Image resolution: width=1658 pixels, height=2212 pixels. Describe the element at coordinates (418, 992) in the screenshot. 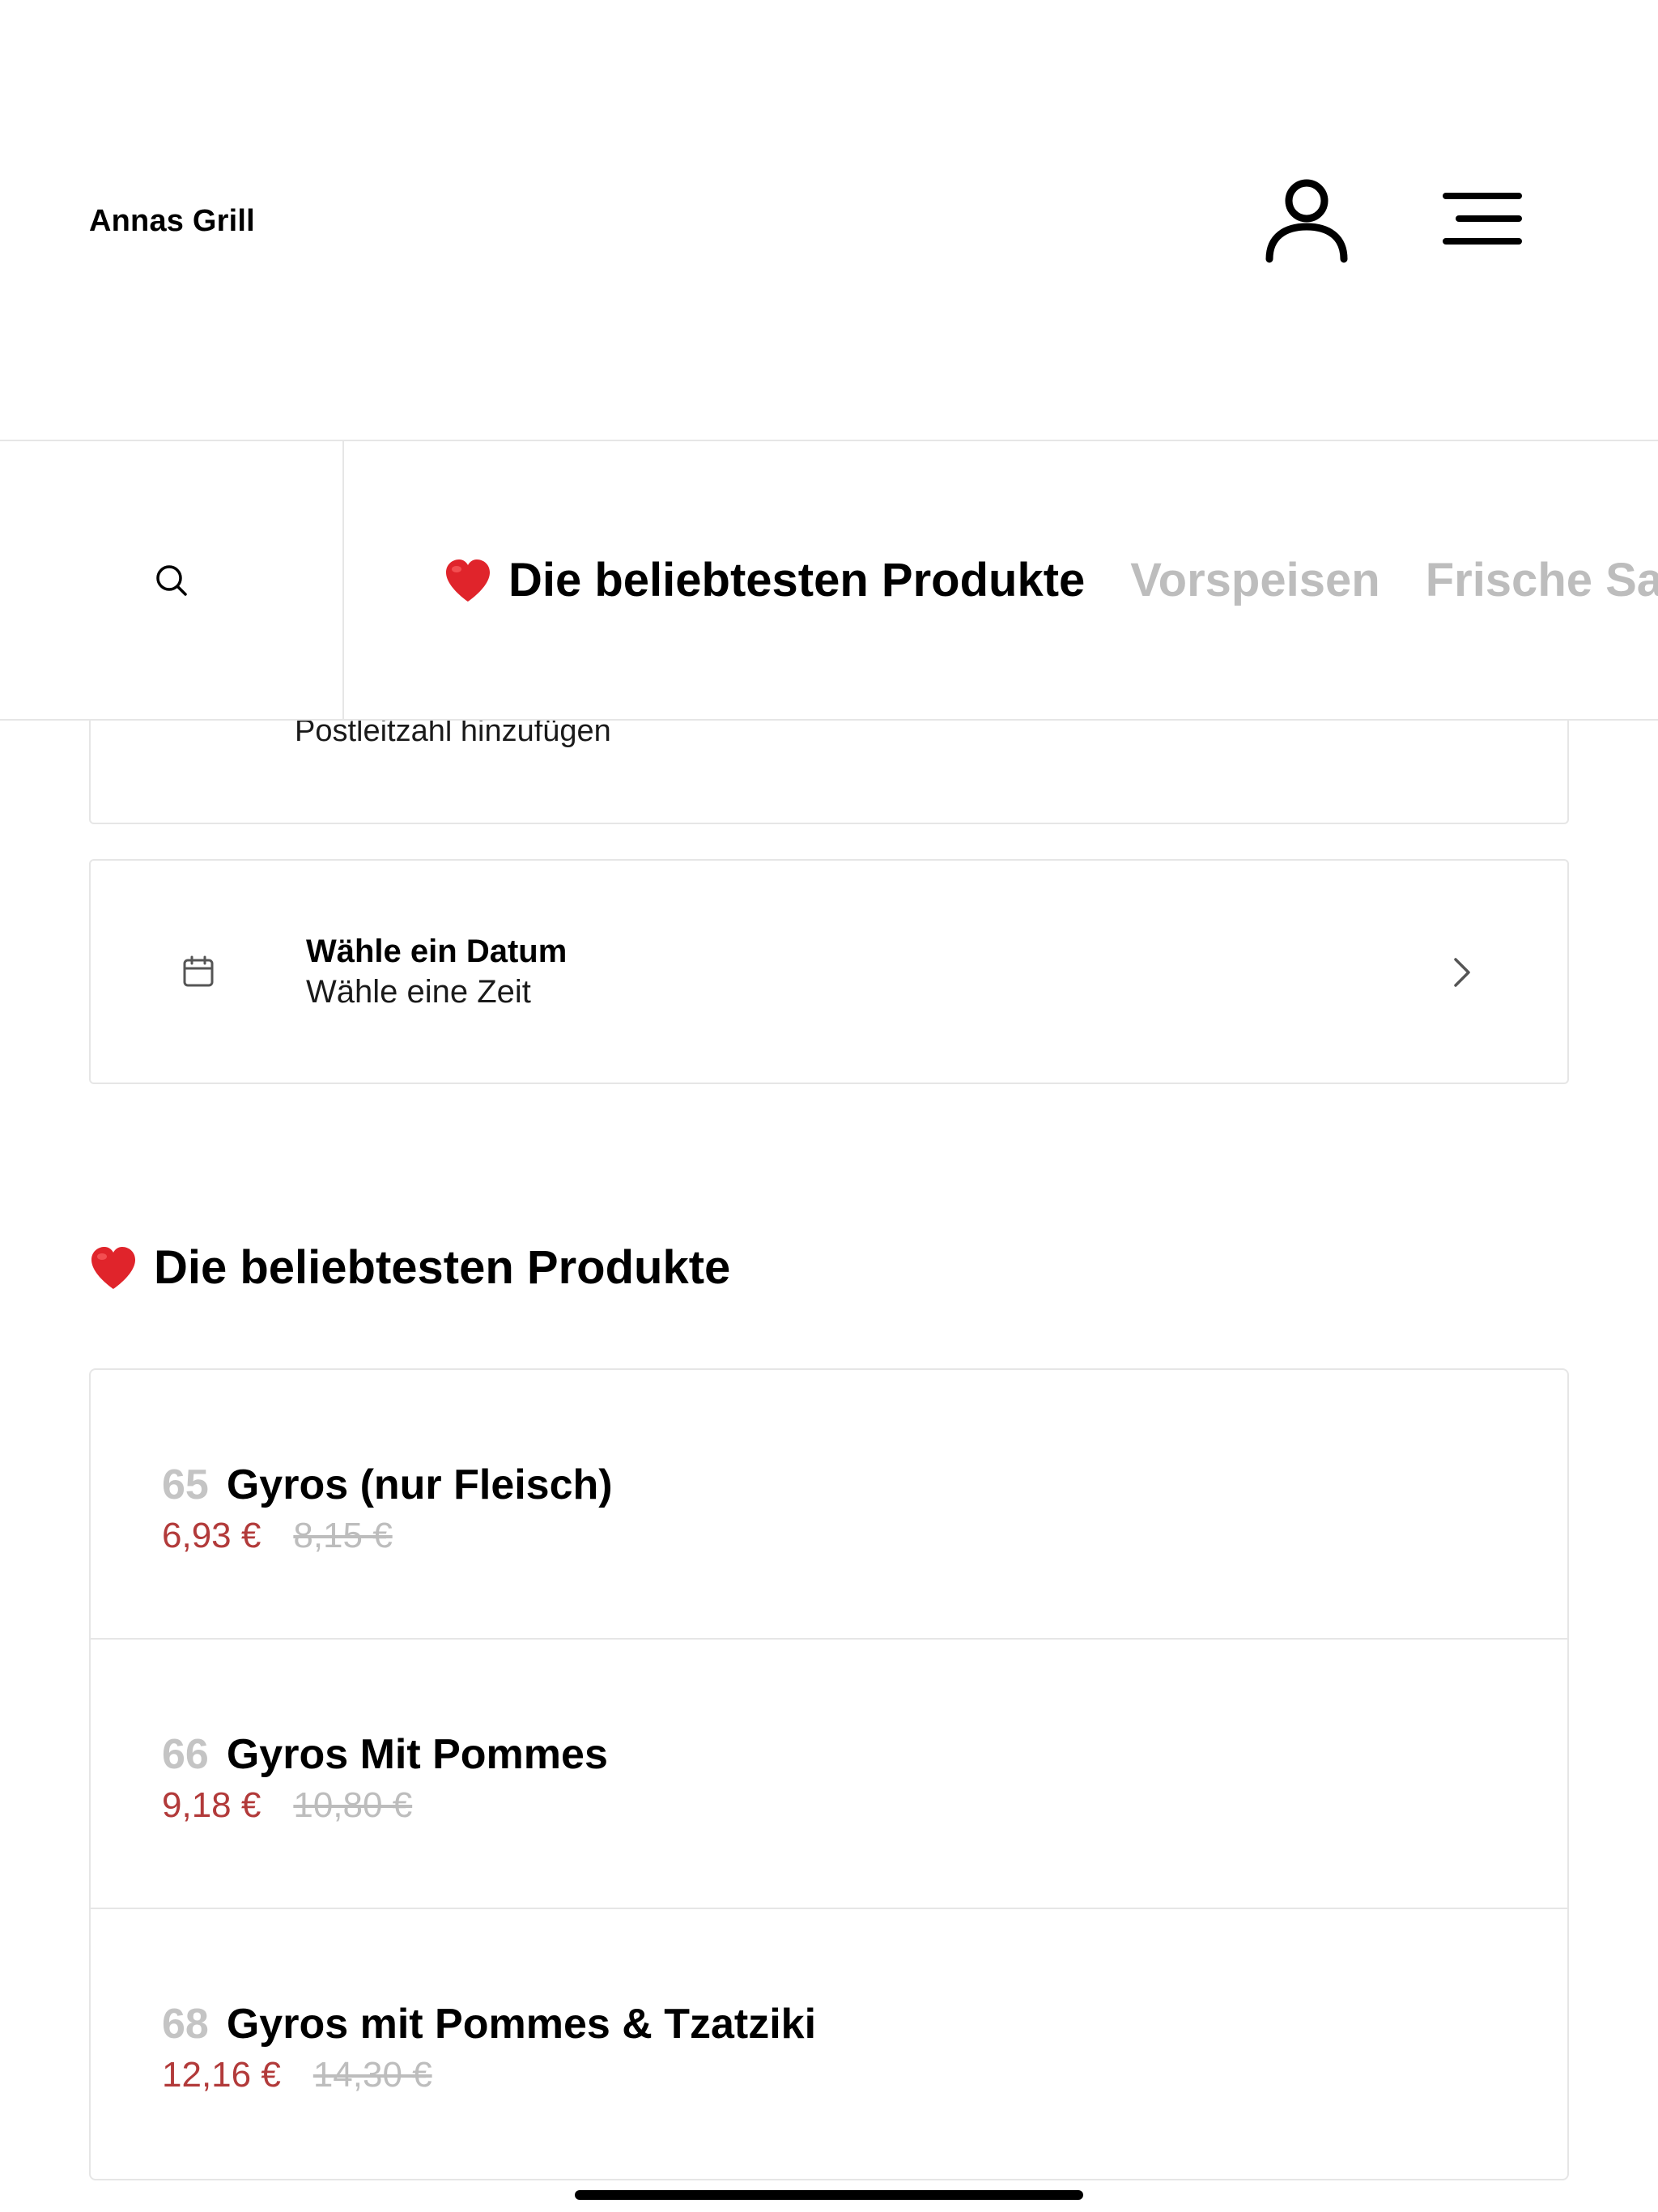

I see `time-subtitle: Wähle eine Zeit` at that location.